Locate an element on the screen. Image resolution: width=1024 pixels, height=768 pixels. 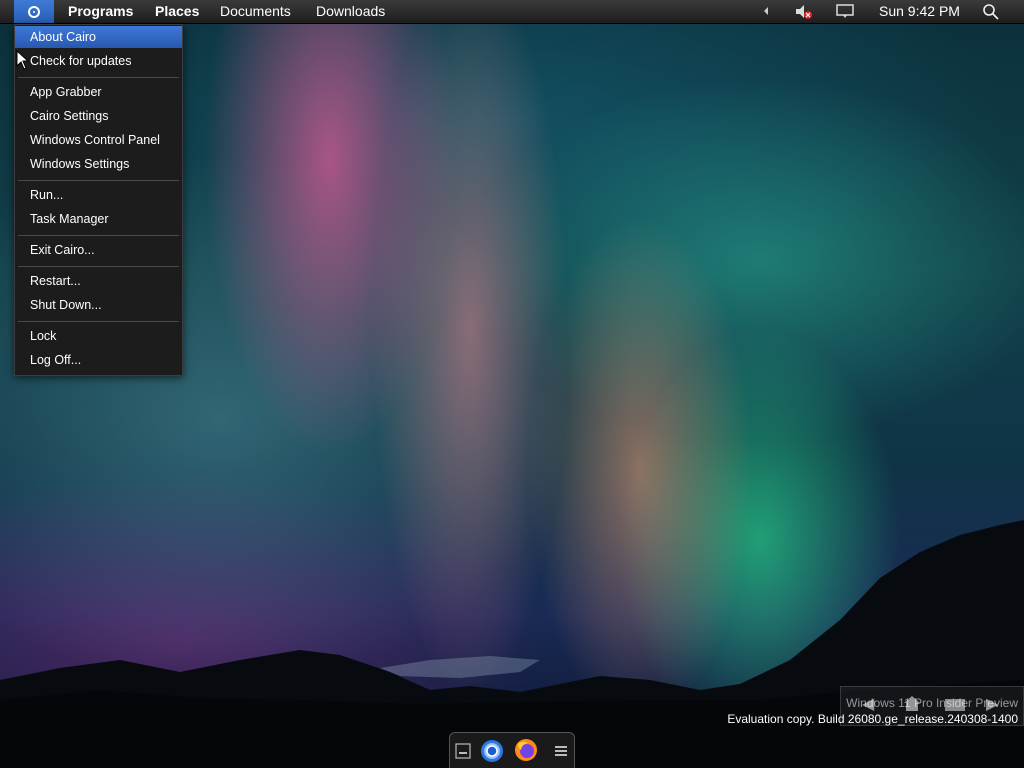
chevron-left-icon is located at coordinates (766, 11).